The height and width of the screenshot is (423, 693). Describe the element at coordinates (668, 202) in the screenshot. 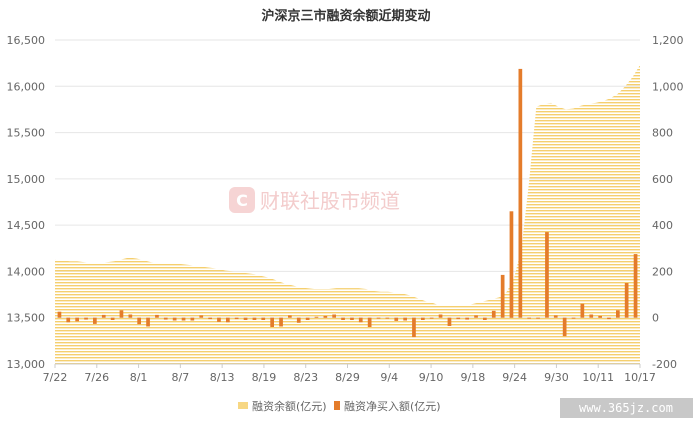

I see `right-axis: -200 0 200 400 600 800 1,000 1,200` at that location.